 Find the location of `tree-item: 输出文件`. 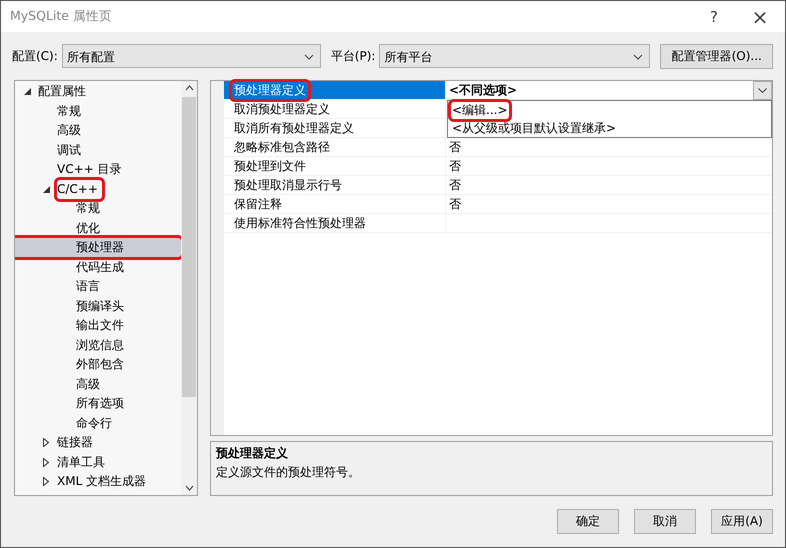

tree-item: 输出文件 is located at coordinates (102, 326).